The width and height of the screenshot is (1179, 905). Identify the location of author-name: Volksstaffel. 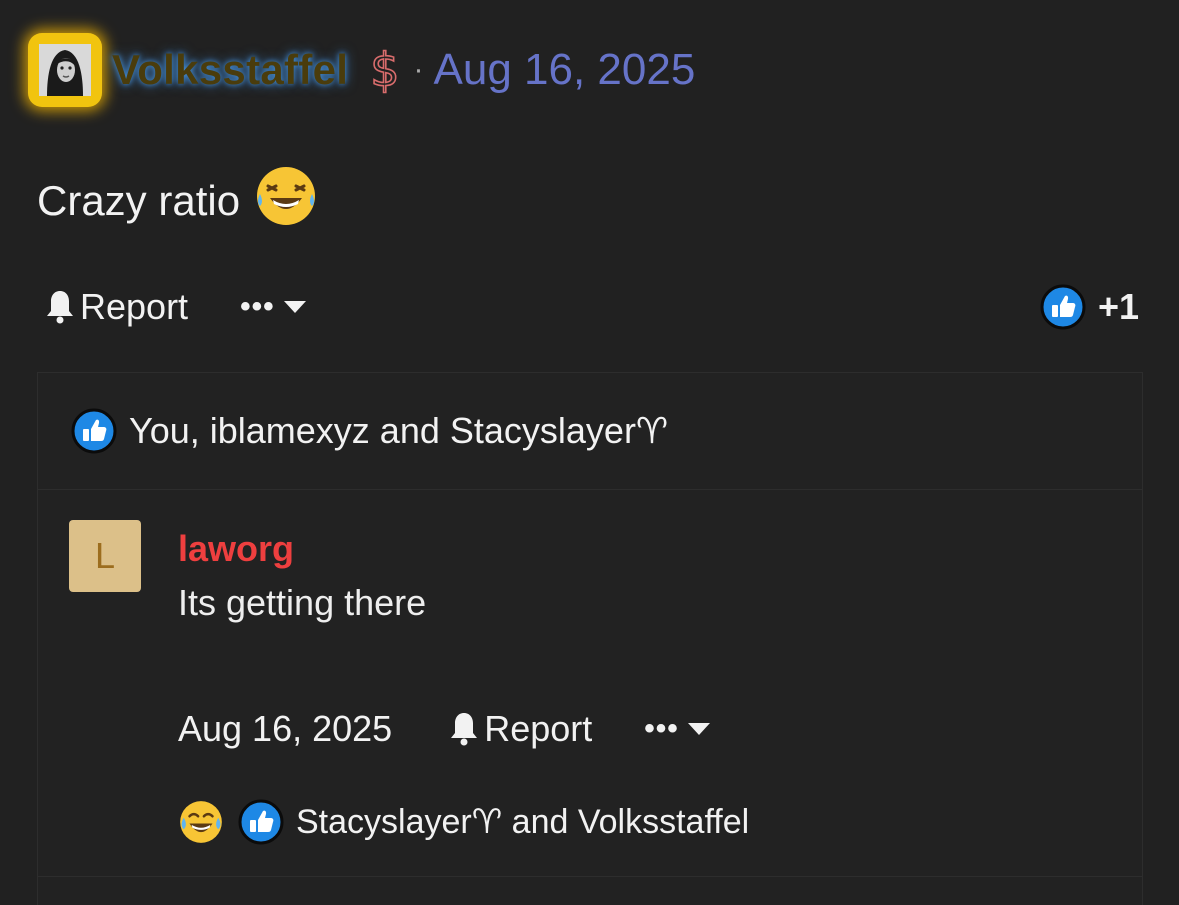
(230, 70).